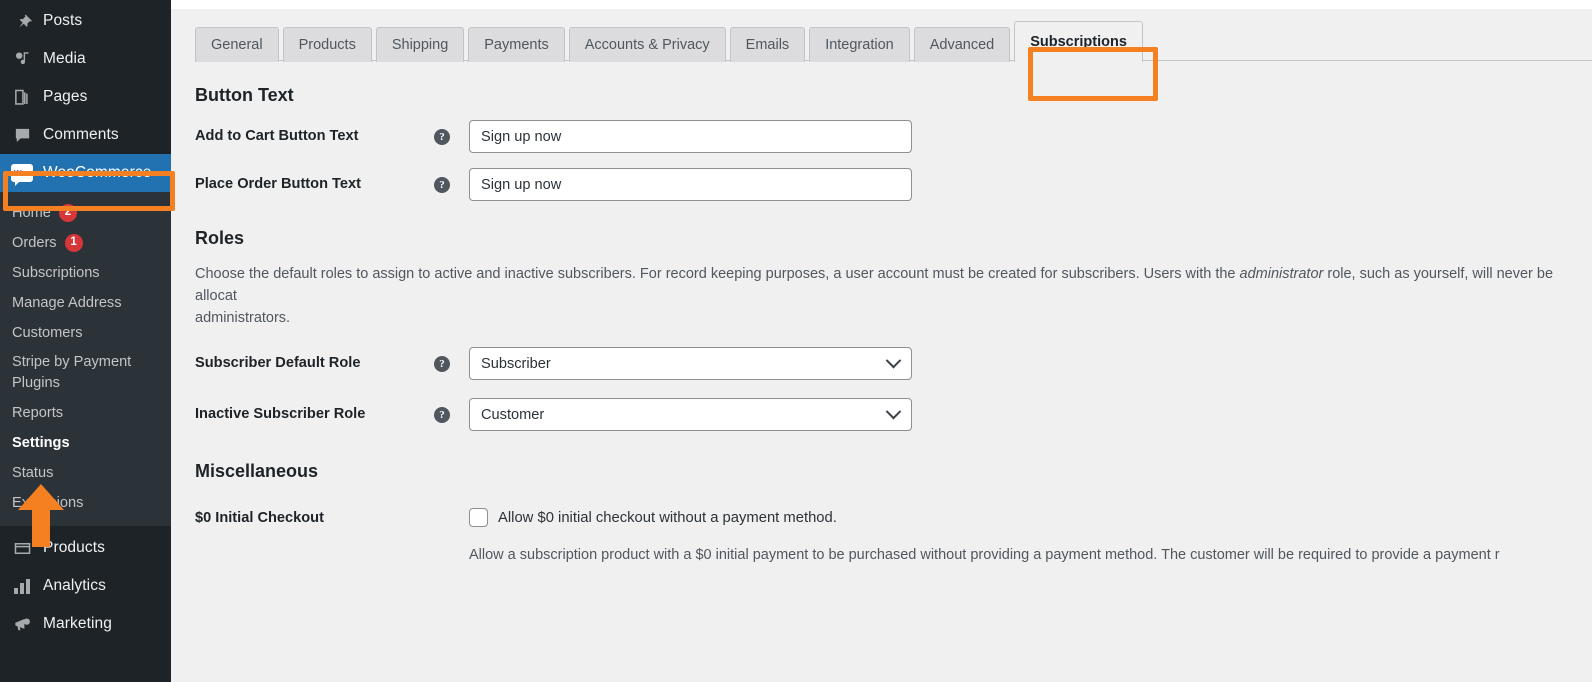 This screenshot has height=682, width=1592. I want to click on submenu-item-label: Reports, so click(38, 413).